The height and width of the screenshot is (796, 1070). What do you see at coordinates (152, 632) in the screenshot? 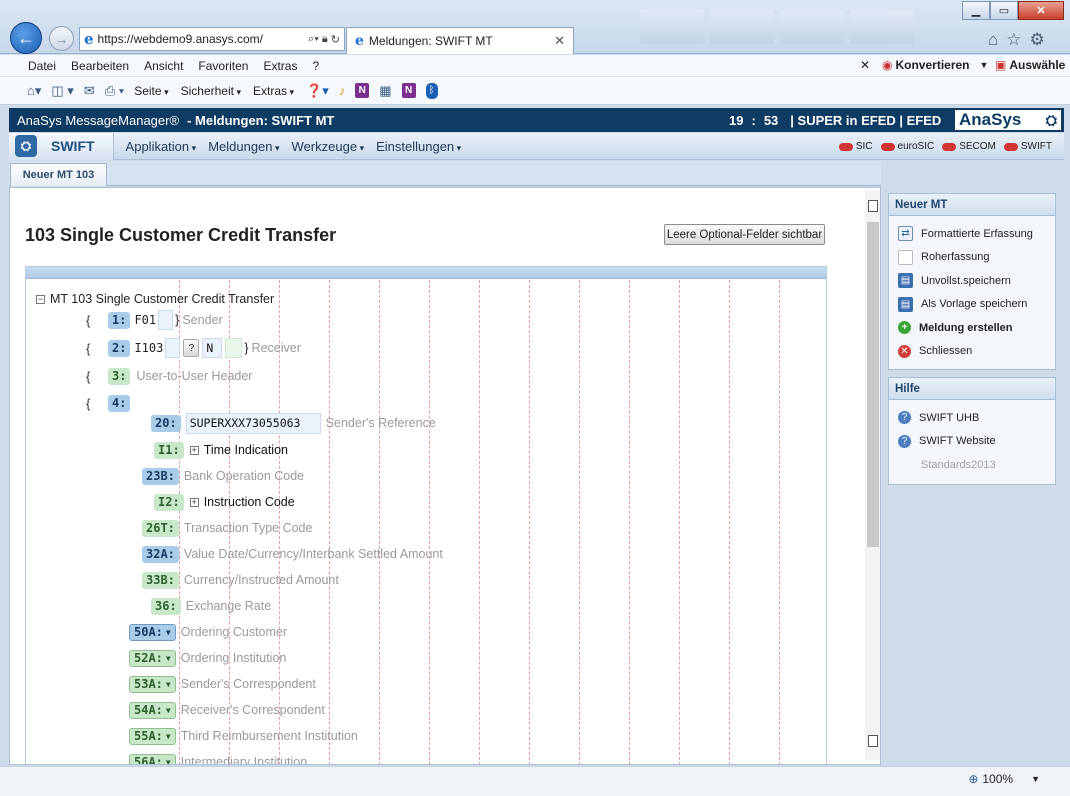
I see `field-50a-option-select: 50A: ▼` at bounding box center [152, 632].